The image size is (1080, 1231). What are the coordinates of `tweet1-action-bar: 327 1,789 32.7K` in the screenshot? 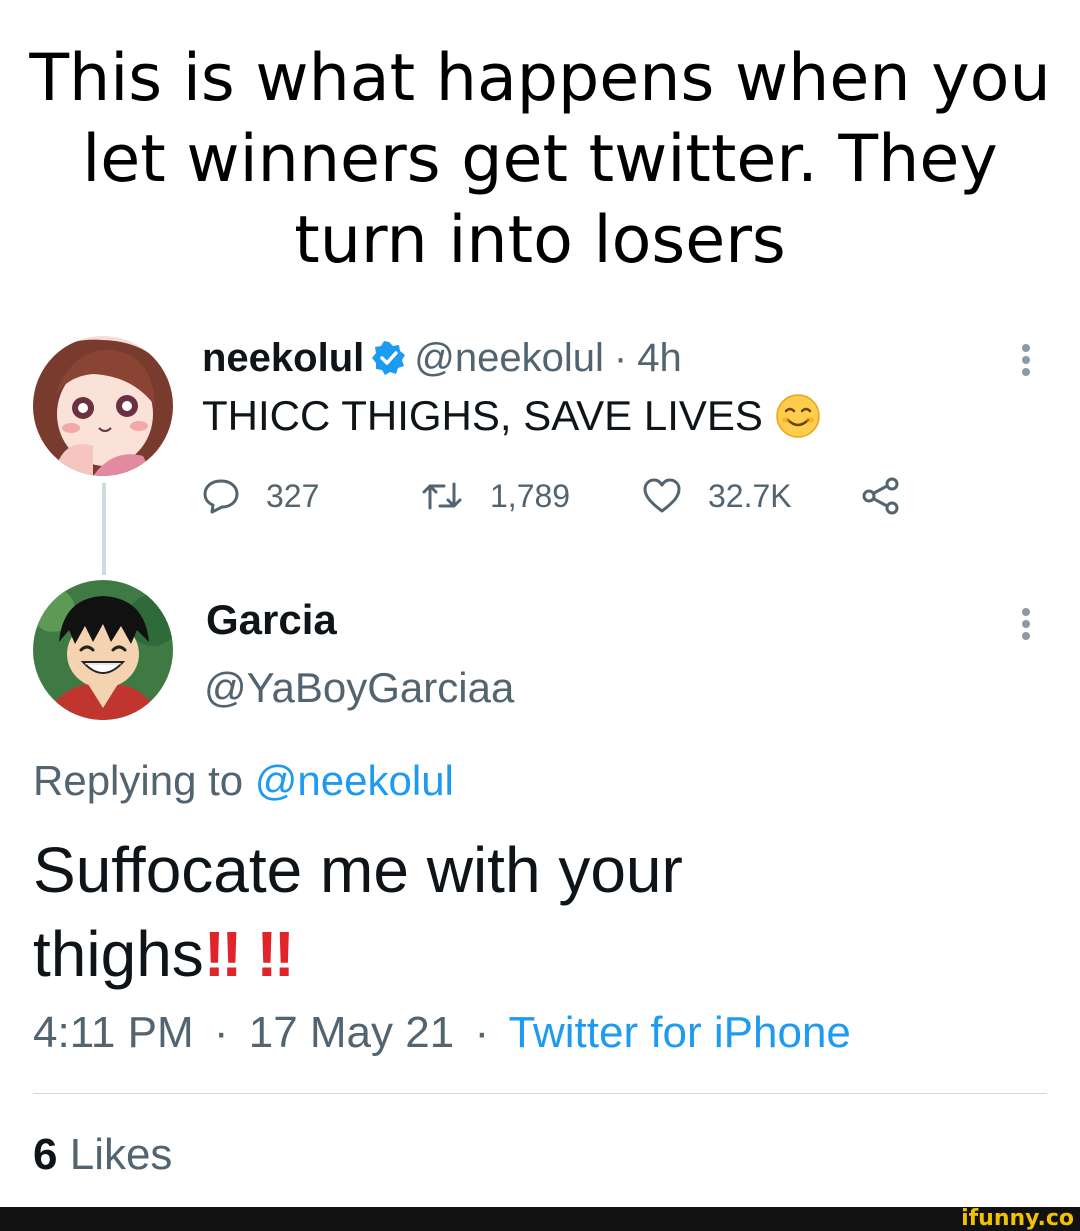 It's located at (562, 496).